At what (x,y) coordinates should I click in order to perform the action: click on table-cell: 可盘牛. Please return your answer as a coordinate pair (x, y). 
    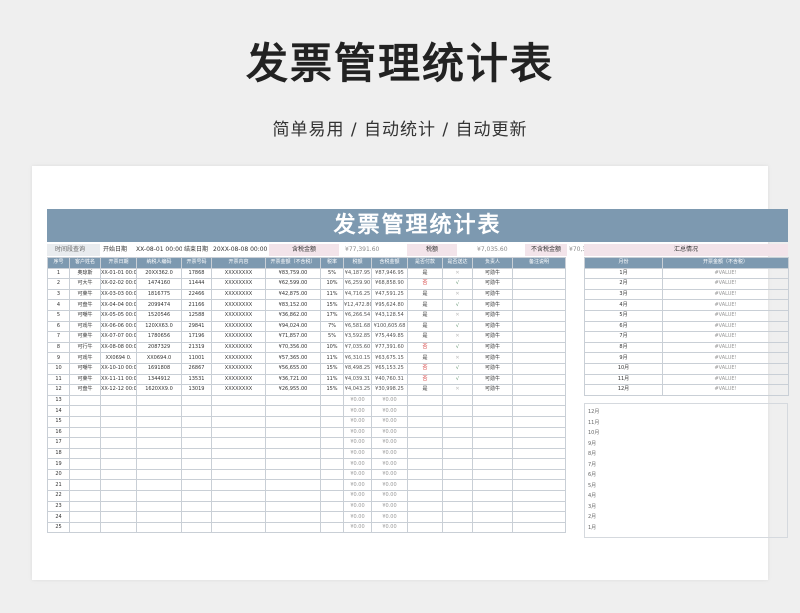
    Looking at the image, I should click on (85, 390).